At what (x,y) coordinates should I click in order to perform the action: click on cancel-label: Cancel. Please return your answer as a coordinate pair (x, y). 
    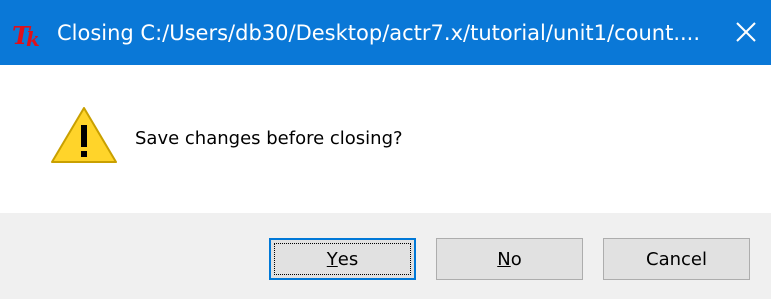
    Looking at the image, I should click on (676, 259).